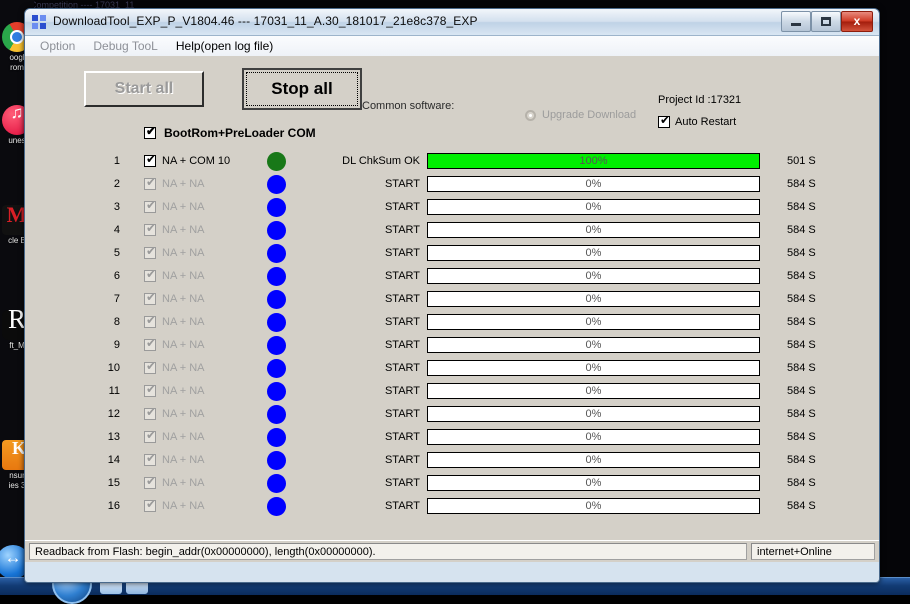 This screenshot has width=910, height=604. I want to click on minimize-button, so click(796, 21).